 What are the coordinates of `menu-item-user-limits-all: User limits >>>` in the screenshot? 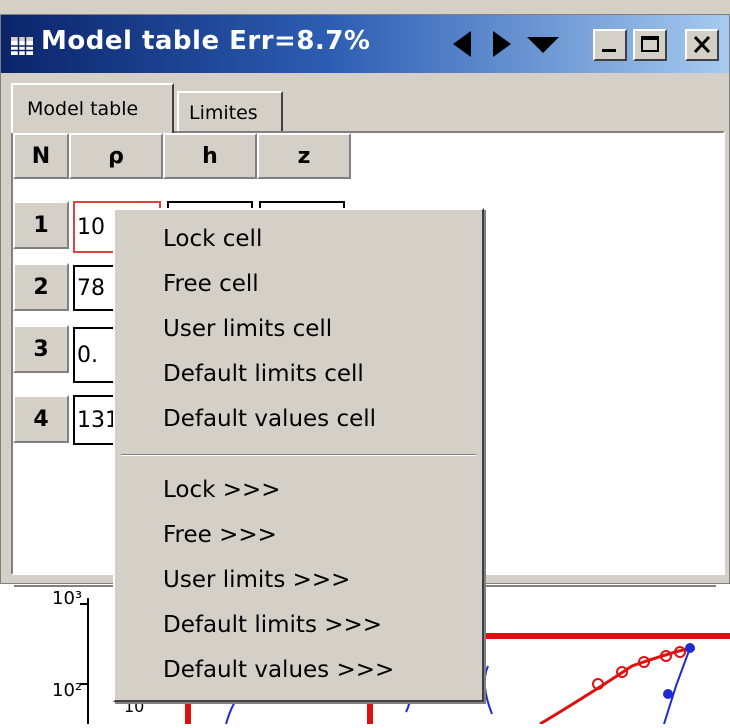 It's located at (298, 580).